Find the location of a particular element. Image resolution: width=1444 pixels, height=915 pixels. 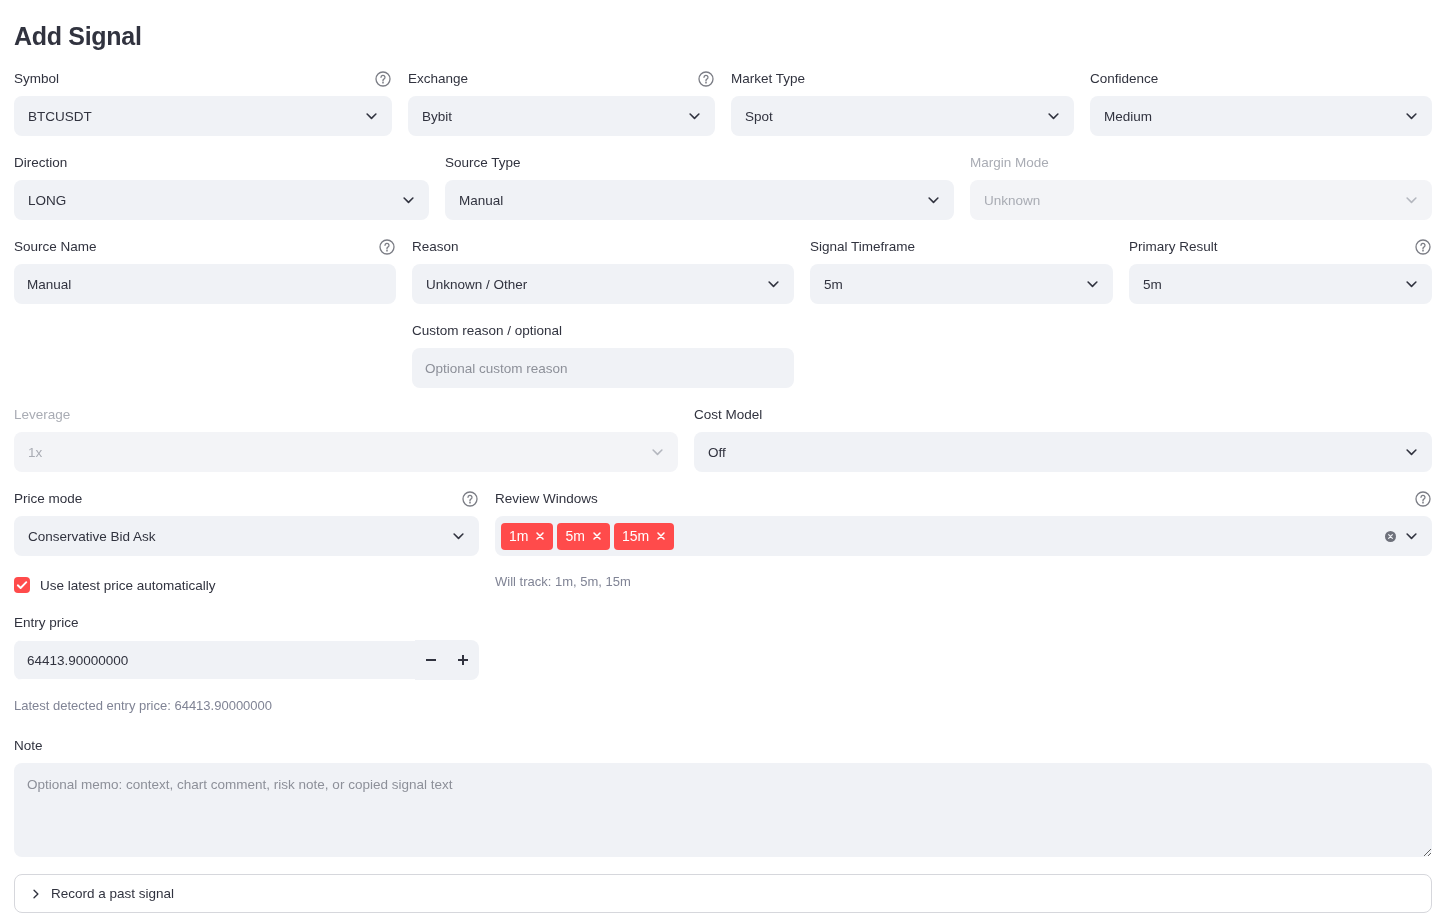

dropdown: BTCUSDT is located at coordinates (203, 116).